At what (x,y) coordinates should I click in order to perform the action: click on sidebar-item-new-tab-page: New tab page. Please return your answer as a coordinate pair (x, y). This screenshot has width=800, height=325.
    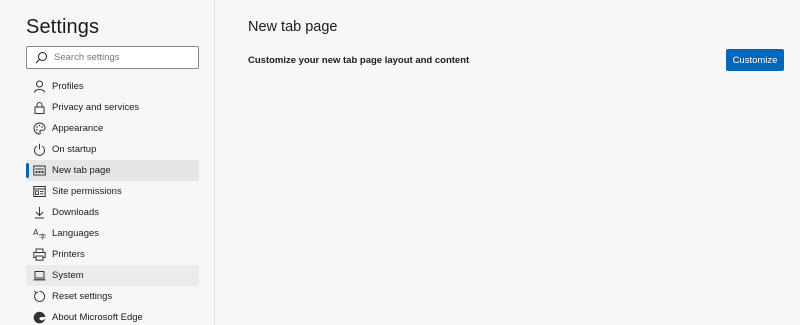
    Looking at the image, I should click on (112, 170).